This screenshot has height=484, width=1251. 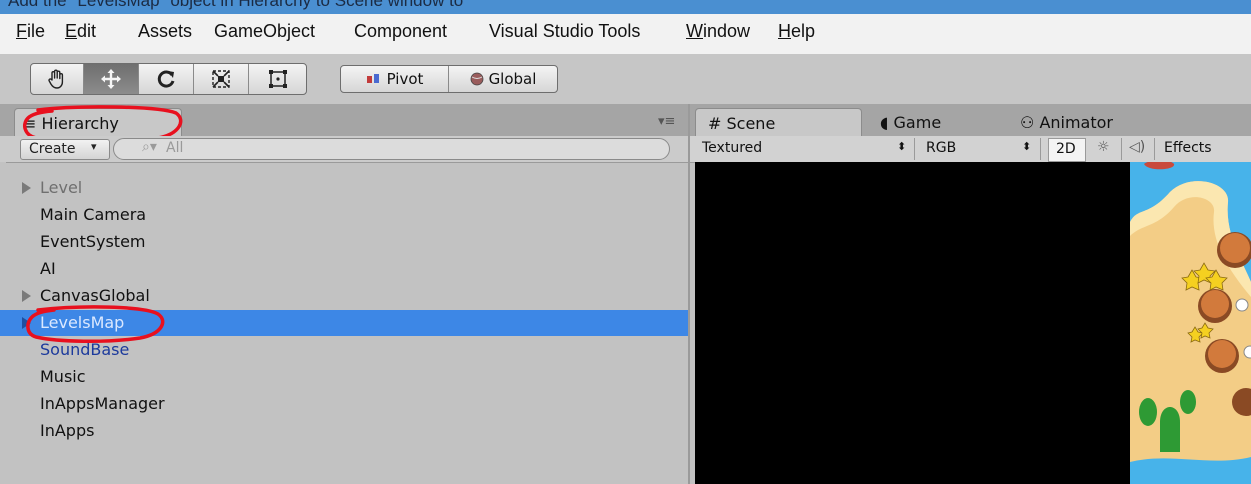 What do you see at coordinates (503, 79) in the screenshot?
I see `global-toggle-button: Global` at bounding box center [503, 79].